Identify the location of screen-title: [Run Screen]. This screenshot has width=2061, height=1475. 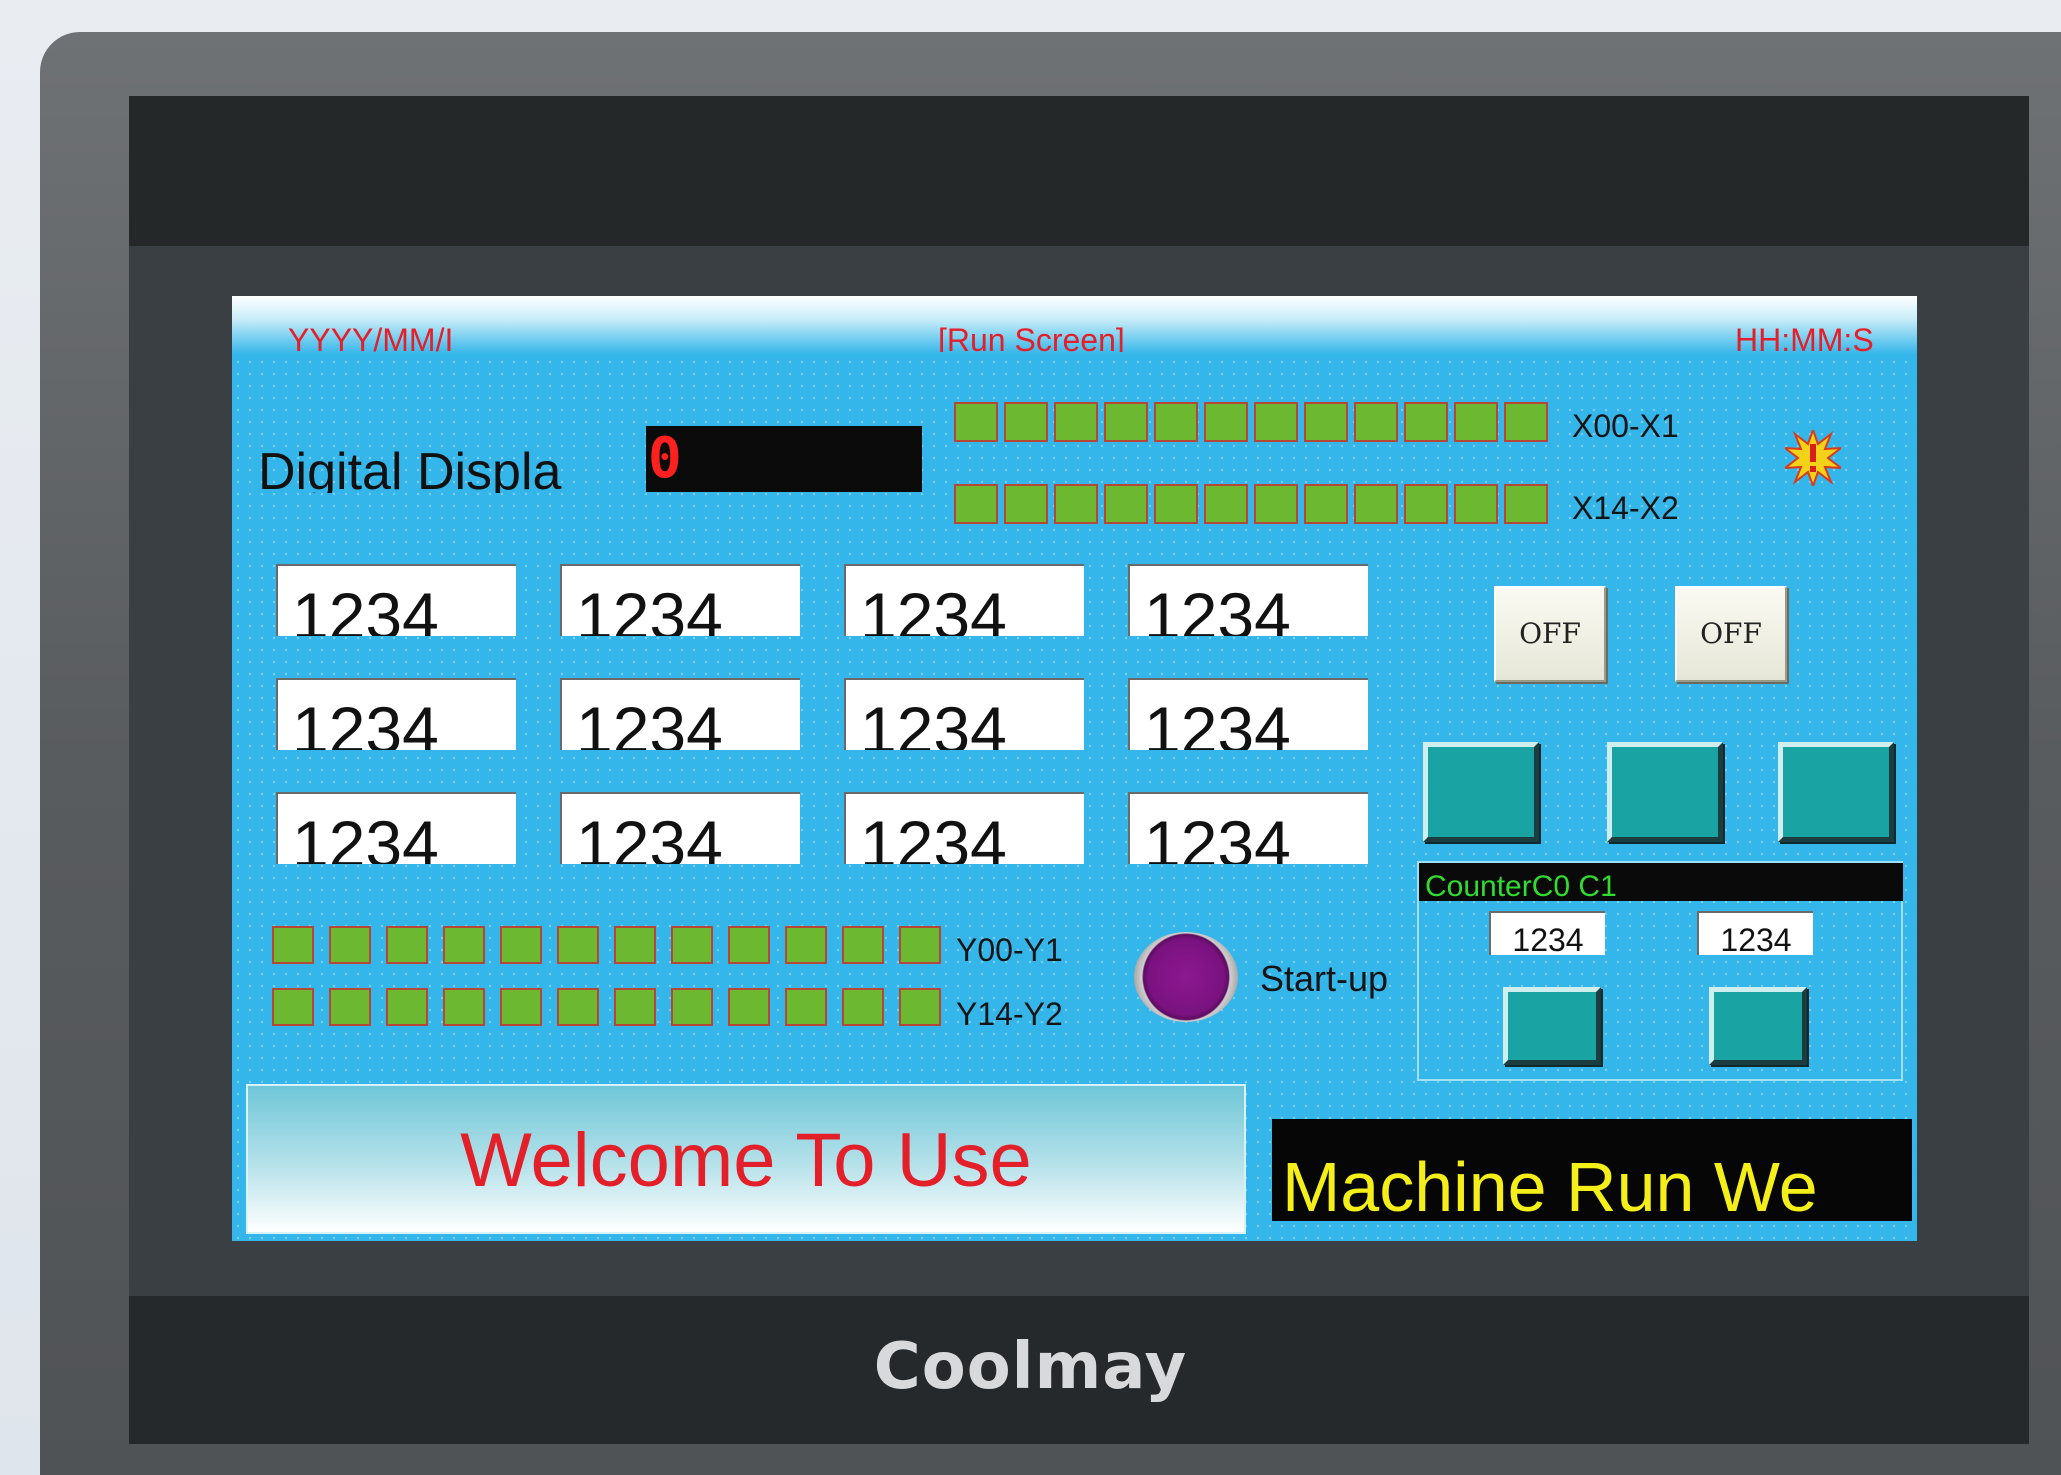
(1031, 337).